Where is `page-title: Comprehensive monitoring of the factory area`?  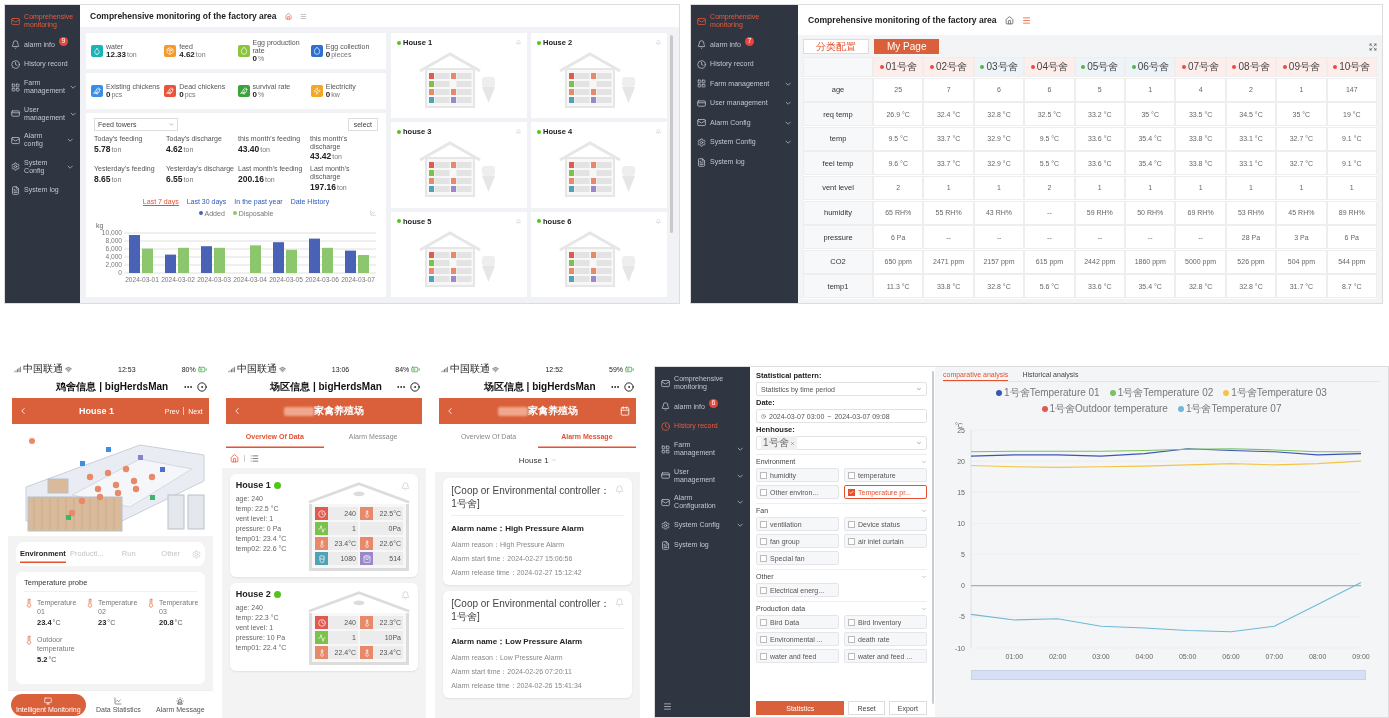 page-title: Comprehensive monitoring of the factory area is located at coordinates (902, 20).